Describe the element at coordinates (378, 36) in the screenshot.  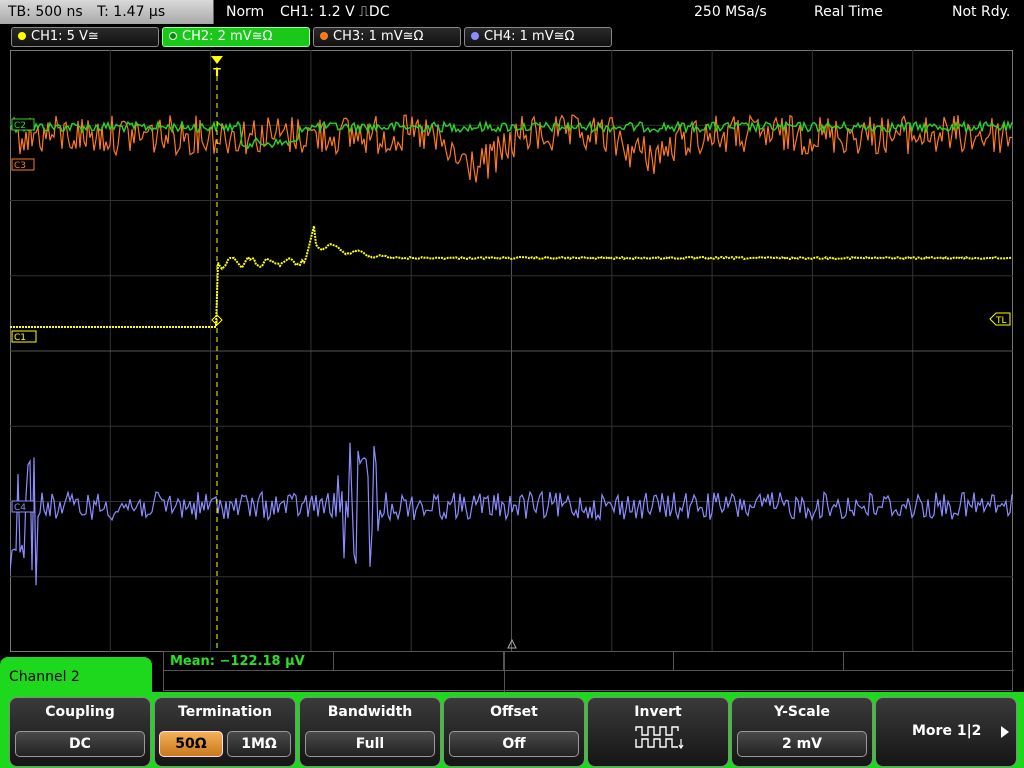
I see `ch3-label: CH3: 1 mV≅Ω` at that location.